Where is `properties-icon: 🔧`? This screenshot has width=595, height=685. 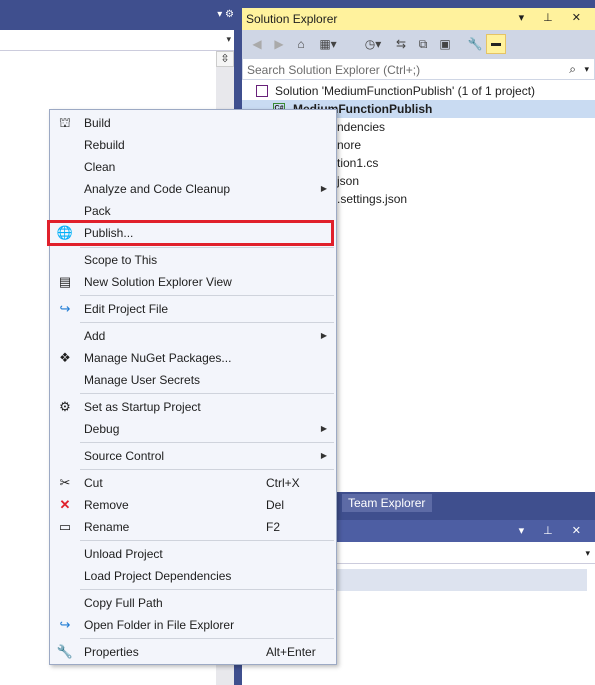 properties-icon: 🔧 is located at coordinates (475, 44).